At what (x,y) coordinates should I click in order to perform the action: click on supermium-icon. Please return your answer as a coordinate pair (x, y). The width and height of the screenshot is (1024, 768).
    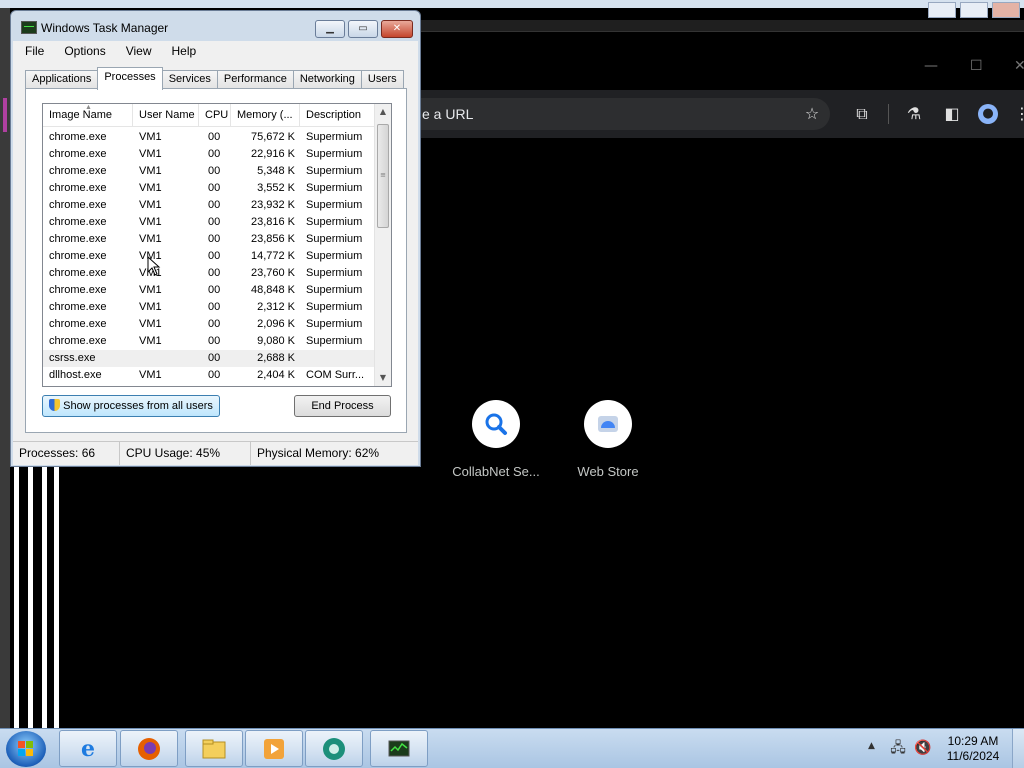
    Looking at the image, I should click on (334, 749).